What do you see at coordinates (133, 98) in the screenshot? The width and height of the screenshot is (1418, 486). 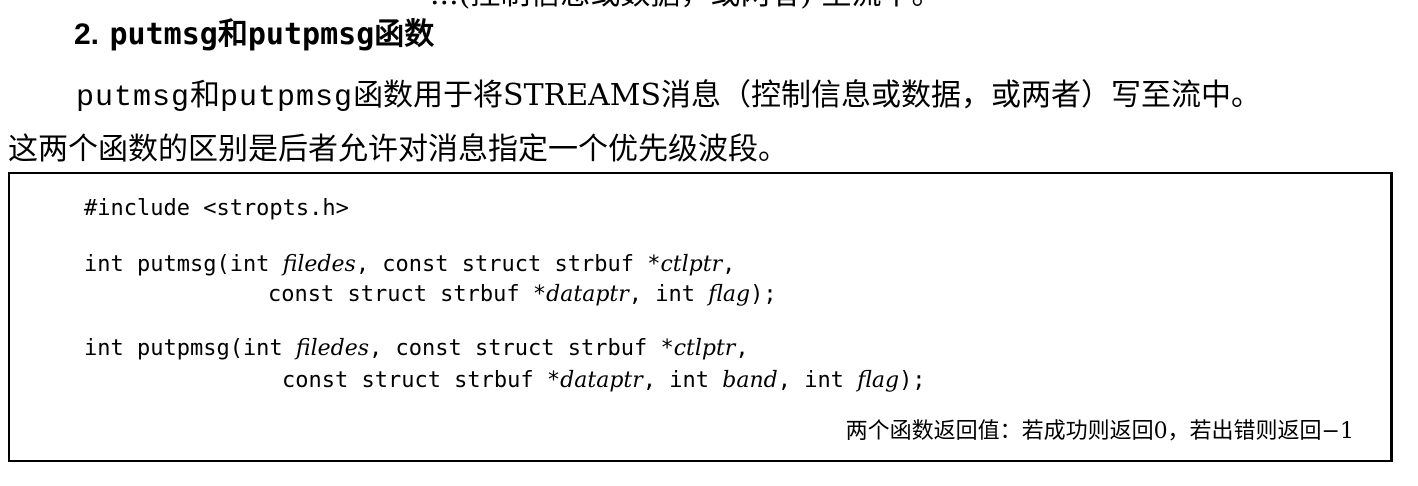 I see `paragraph-code-putmsg: putmsg` at bounding box center [133, 98].